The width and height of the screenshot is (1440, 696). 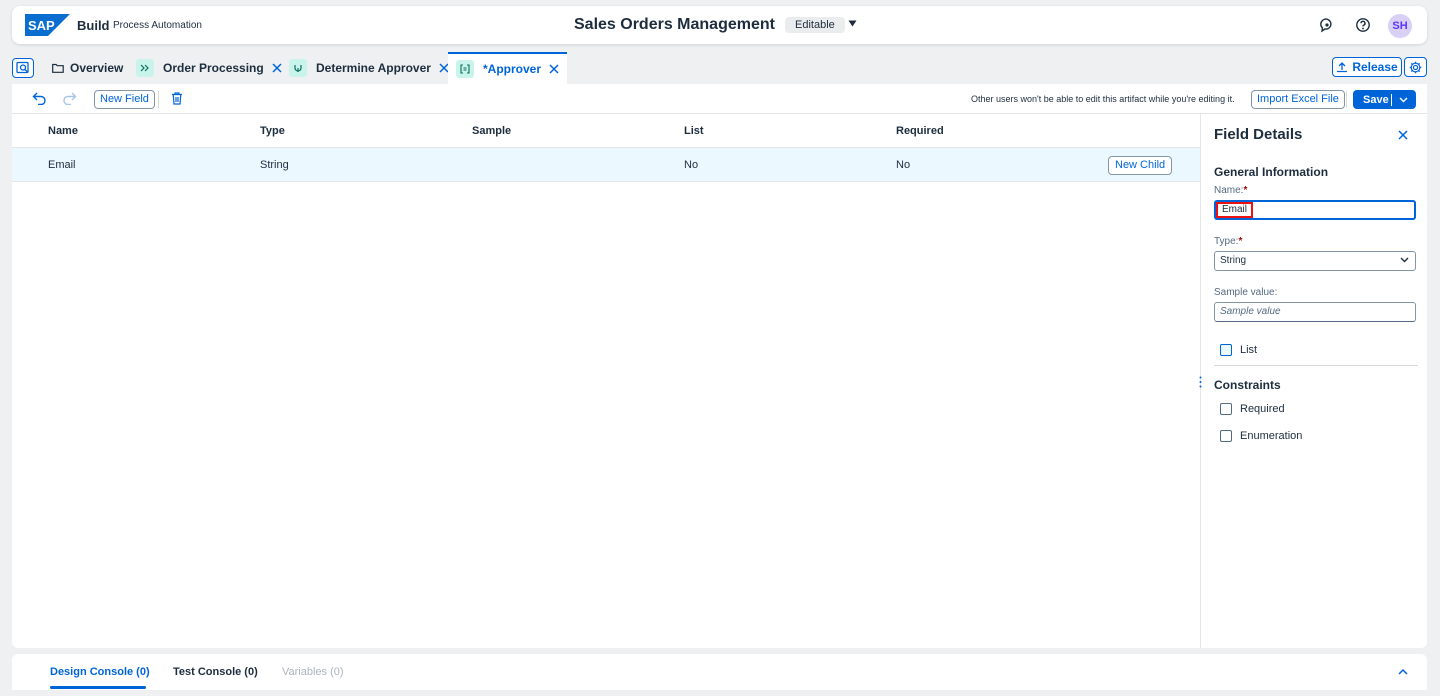 I want to click on save-label: Save, so click(x=1376, y=99).